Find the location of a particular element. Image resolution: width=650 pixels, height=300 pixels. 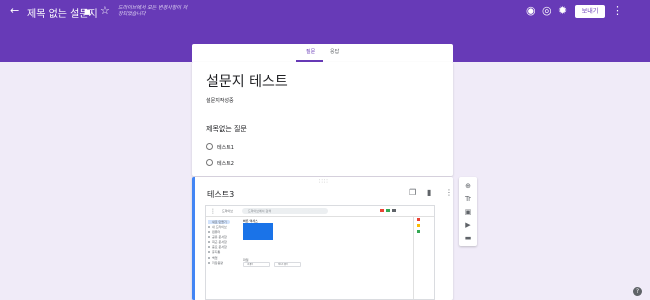

embedded-sidebar-item: 공유 문서함 is located at coordinates (219, 237).